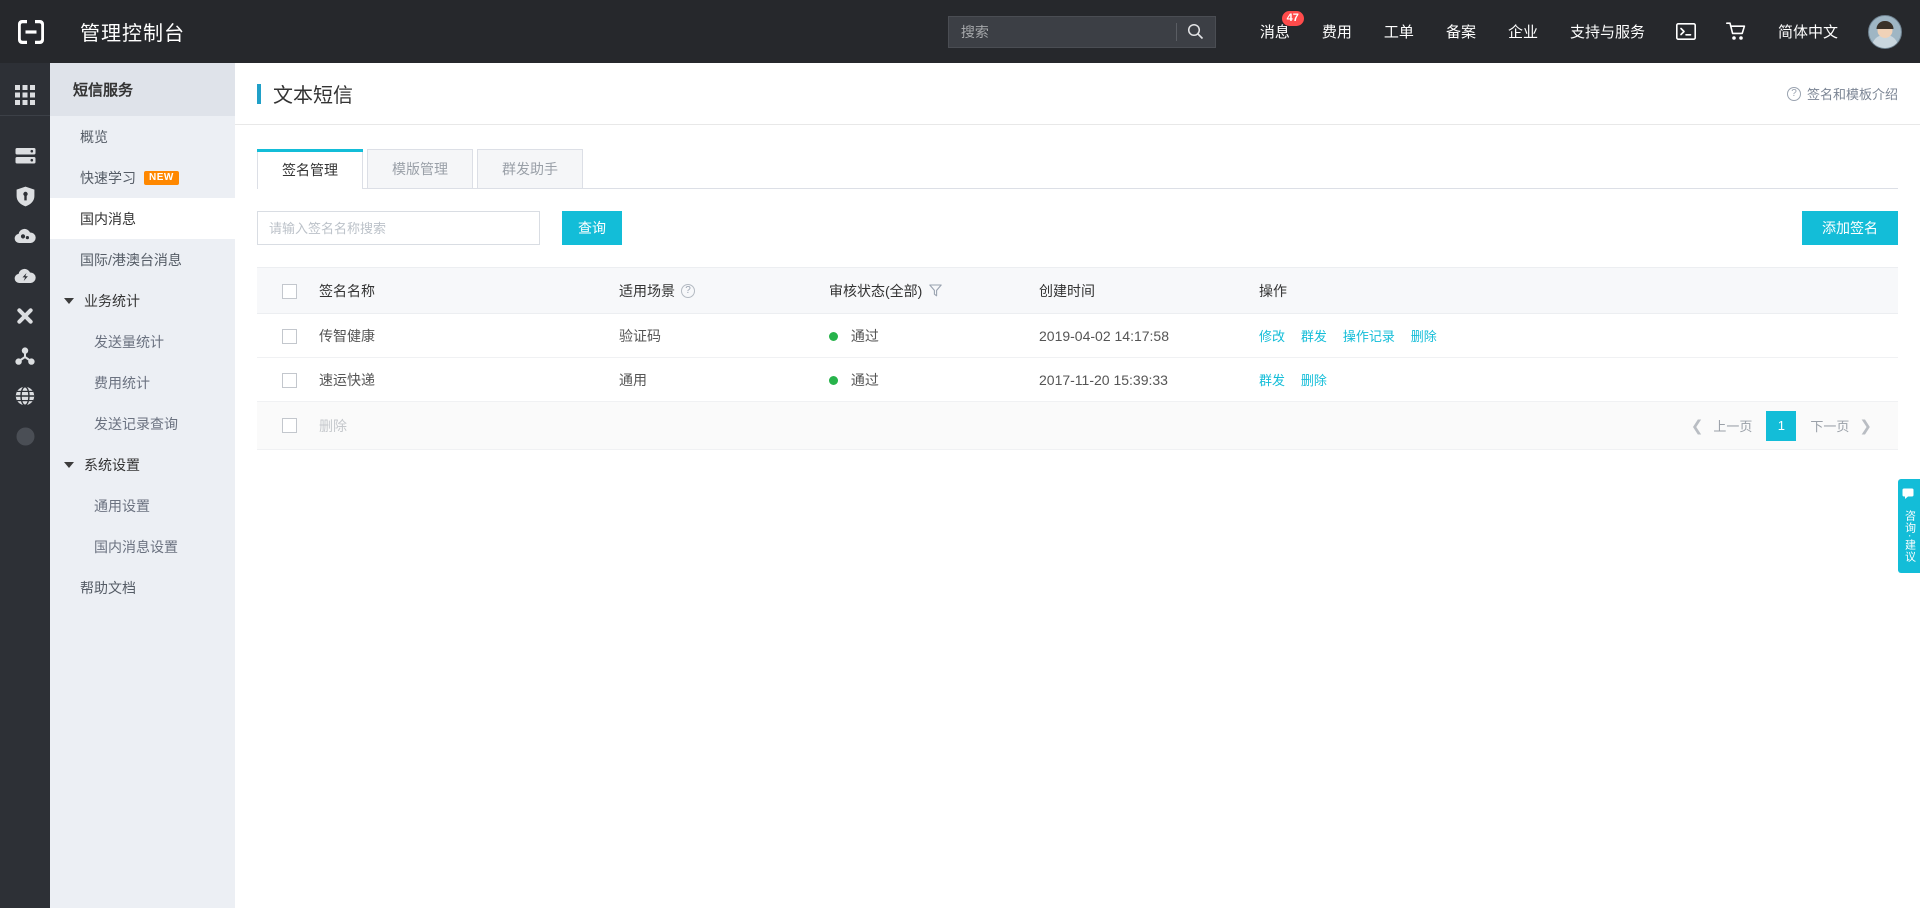 The width and height of the screenshot is (1920, 908). Describe the element at coordinates (112, 464) in the screenshot. I see `sidebar-item-label: 系统设置` at that location.